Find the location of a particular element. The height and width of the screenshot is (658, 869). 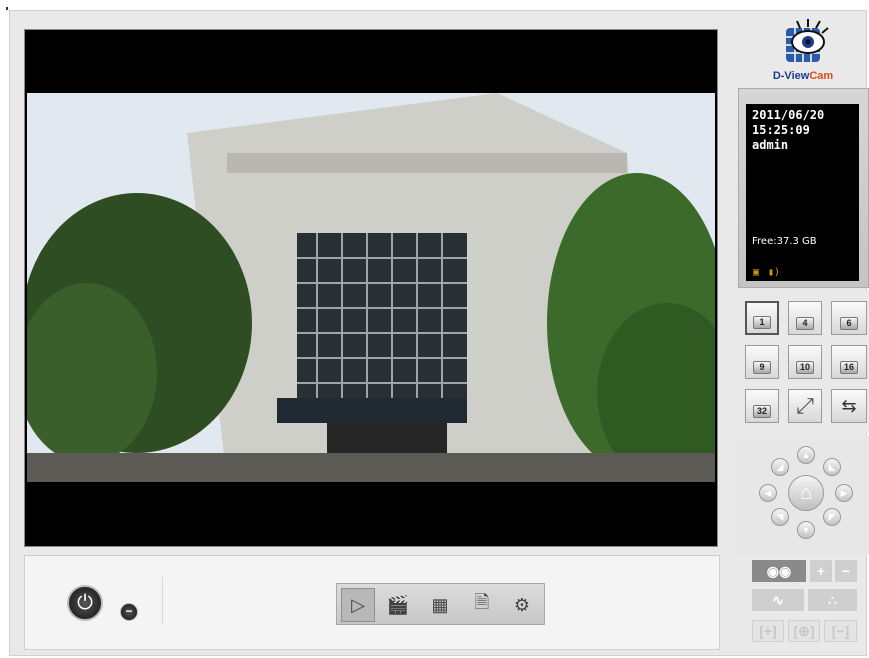

patrol-path-icon: ∿ is located at coordinates (778, 599).